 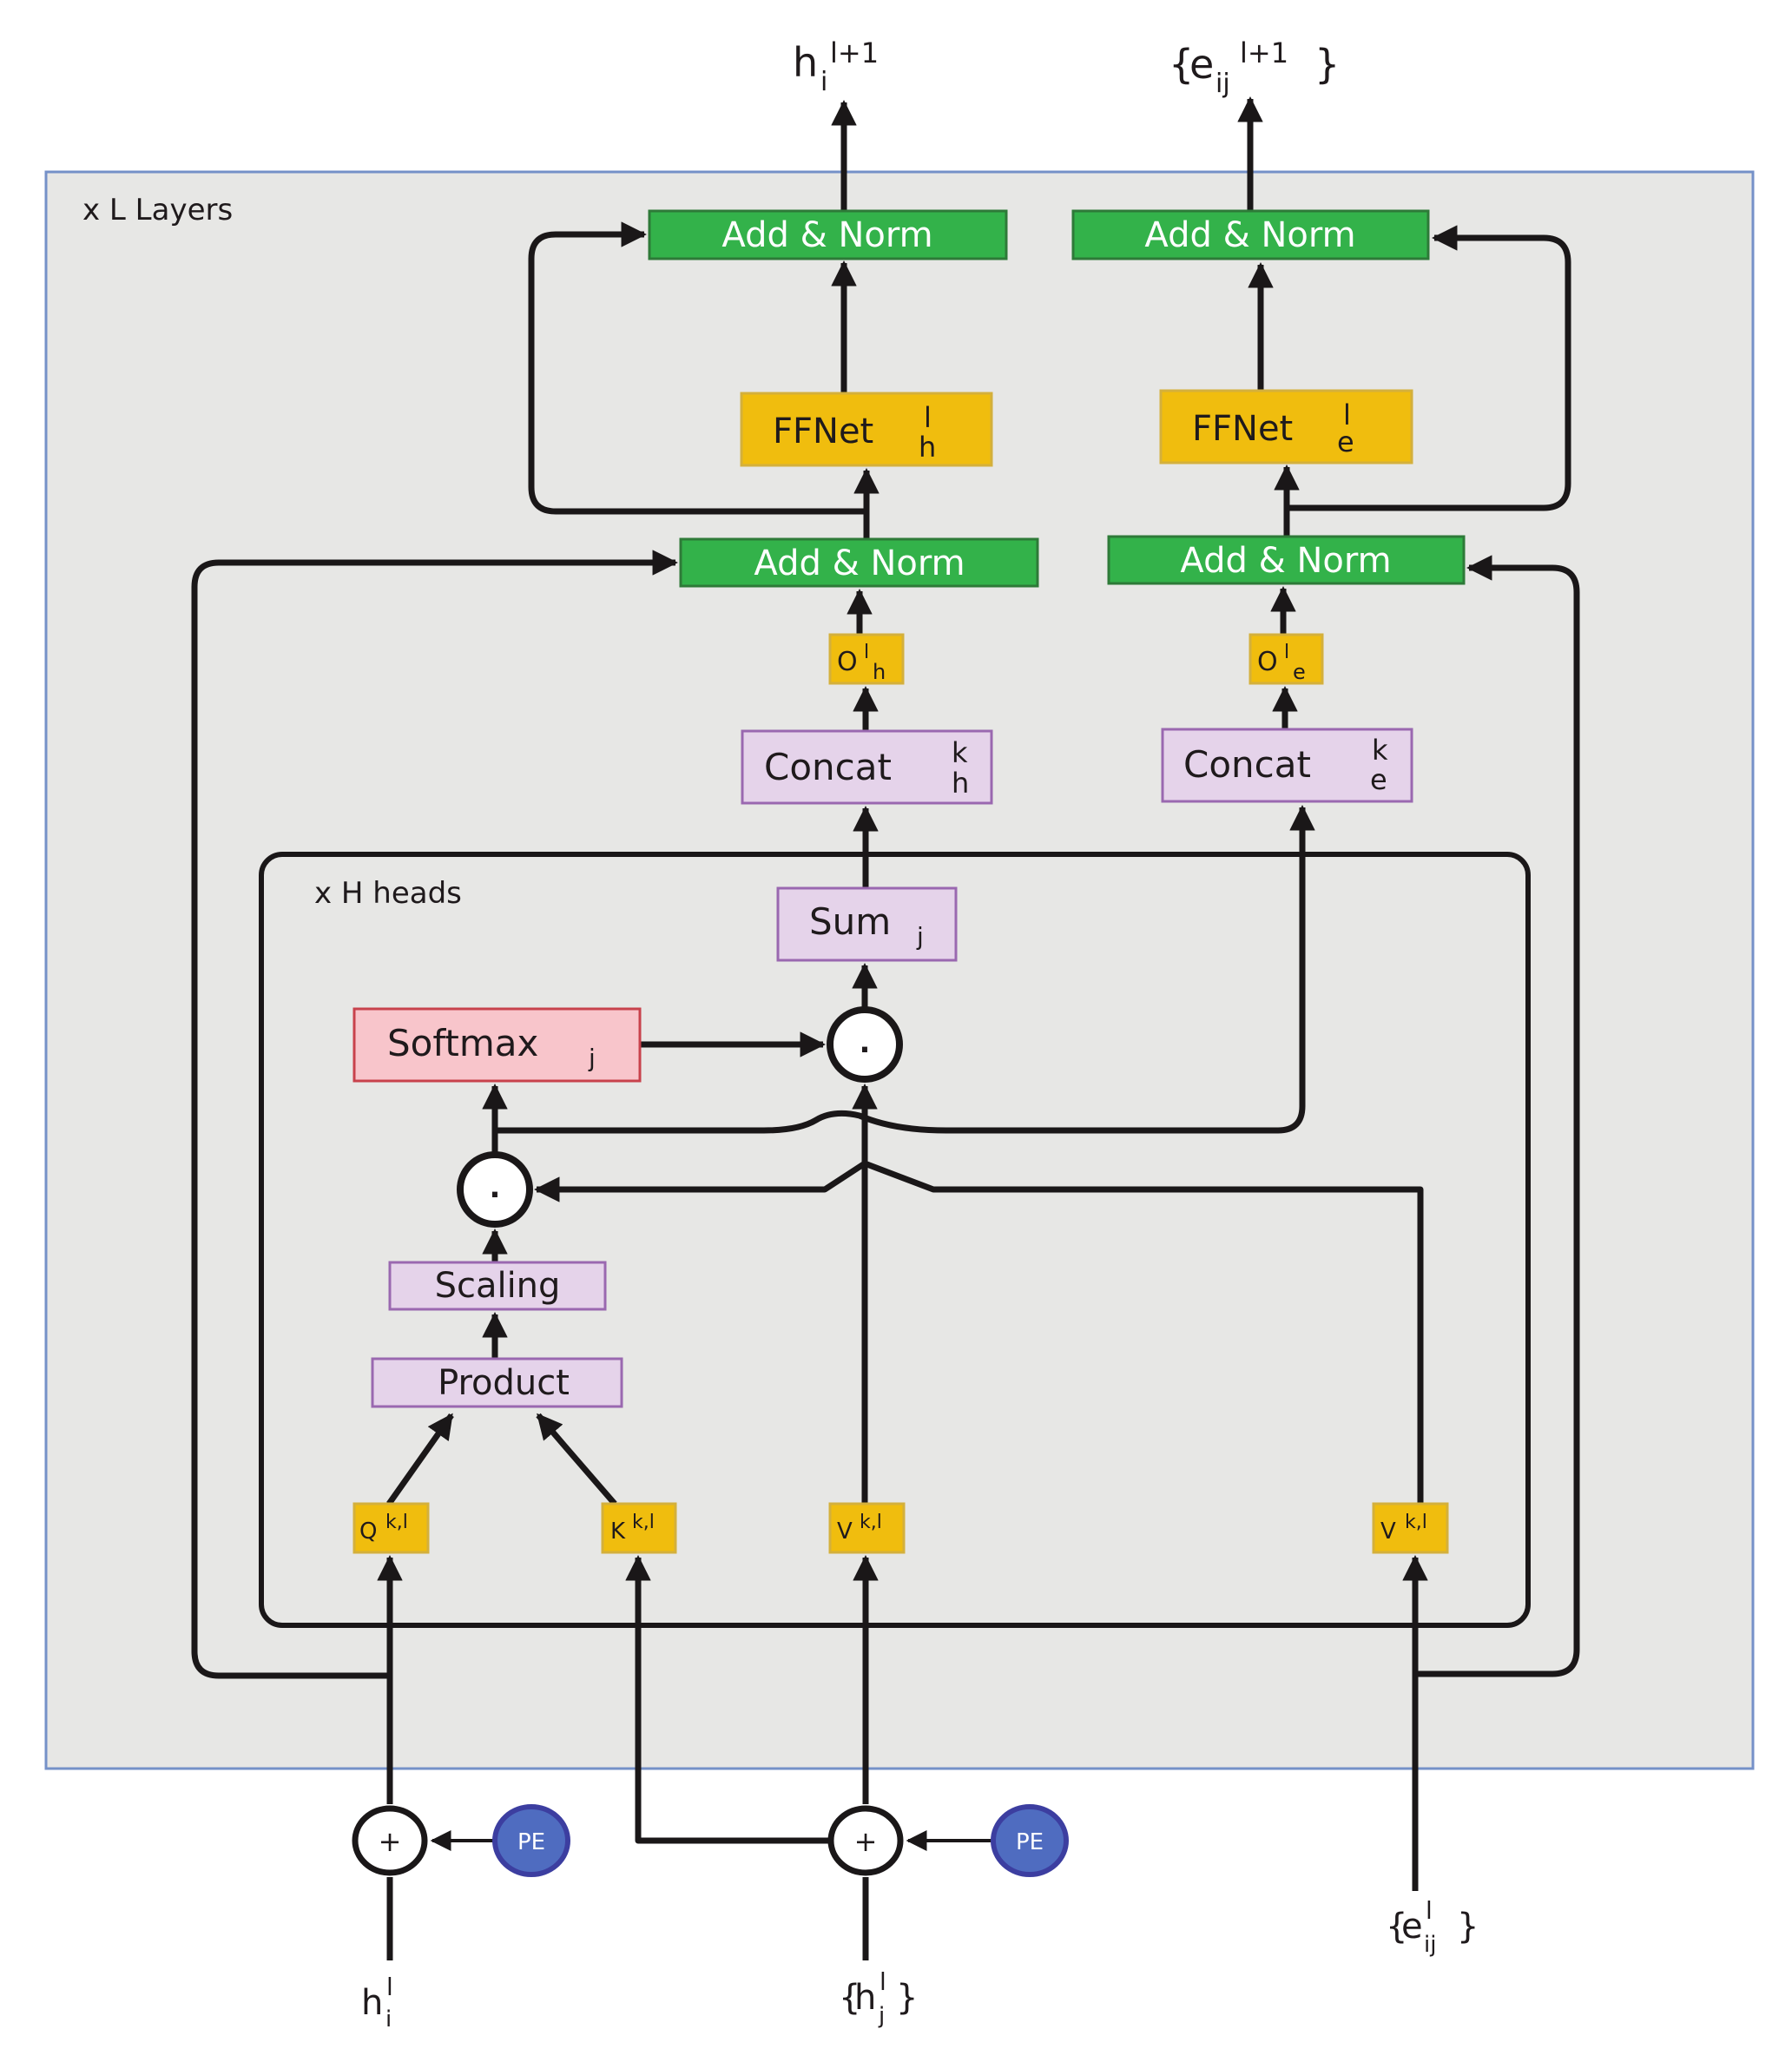 What do you see at coordinates (504, 1383) in the screenshot?
I see `product-label: Product` at bounding box center [504, 1383].